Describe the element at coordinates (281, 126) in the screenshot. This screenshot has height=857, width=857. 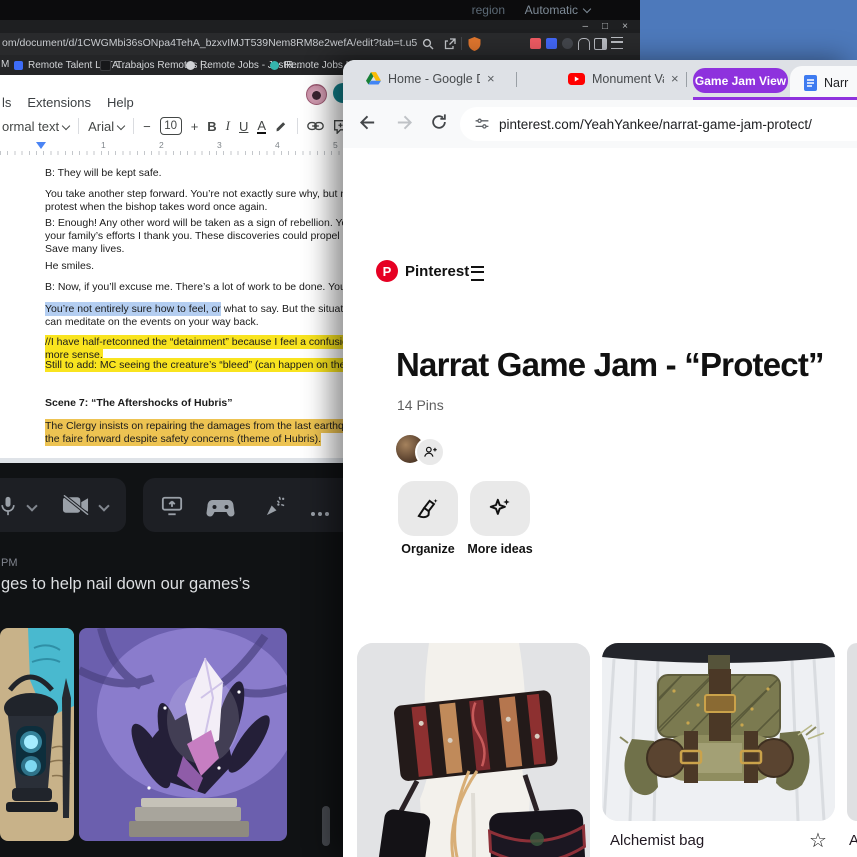
I see `highlight-pen-icon` at that location.